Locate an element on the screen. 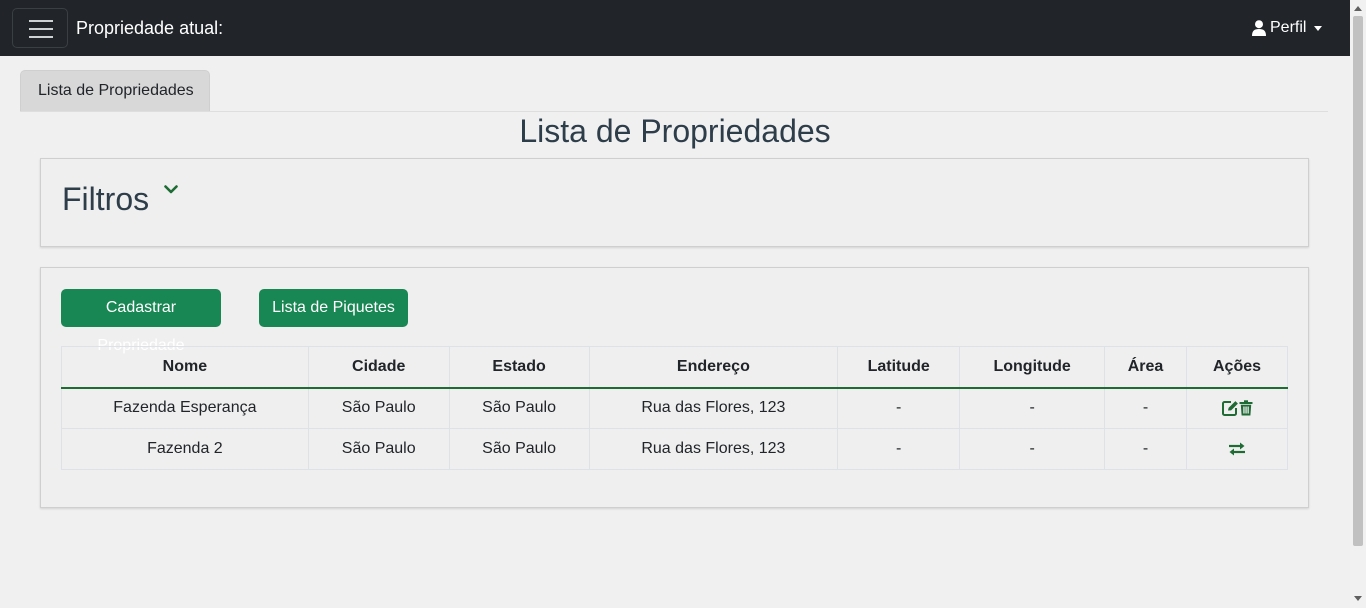 This screenshot has width=1366, height=608. tab-lista-propriedades: Lista de Propriedades is located at coordinates (115, 90).